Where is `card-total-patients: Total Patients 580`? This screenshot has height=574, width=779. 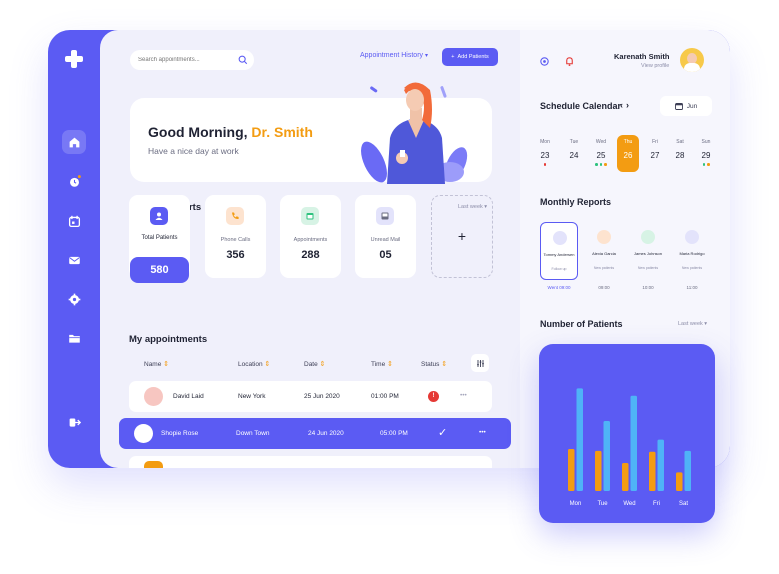 card-total-patients: Total Patients 580 is located at coordinates (159, 239).